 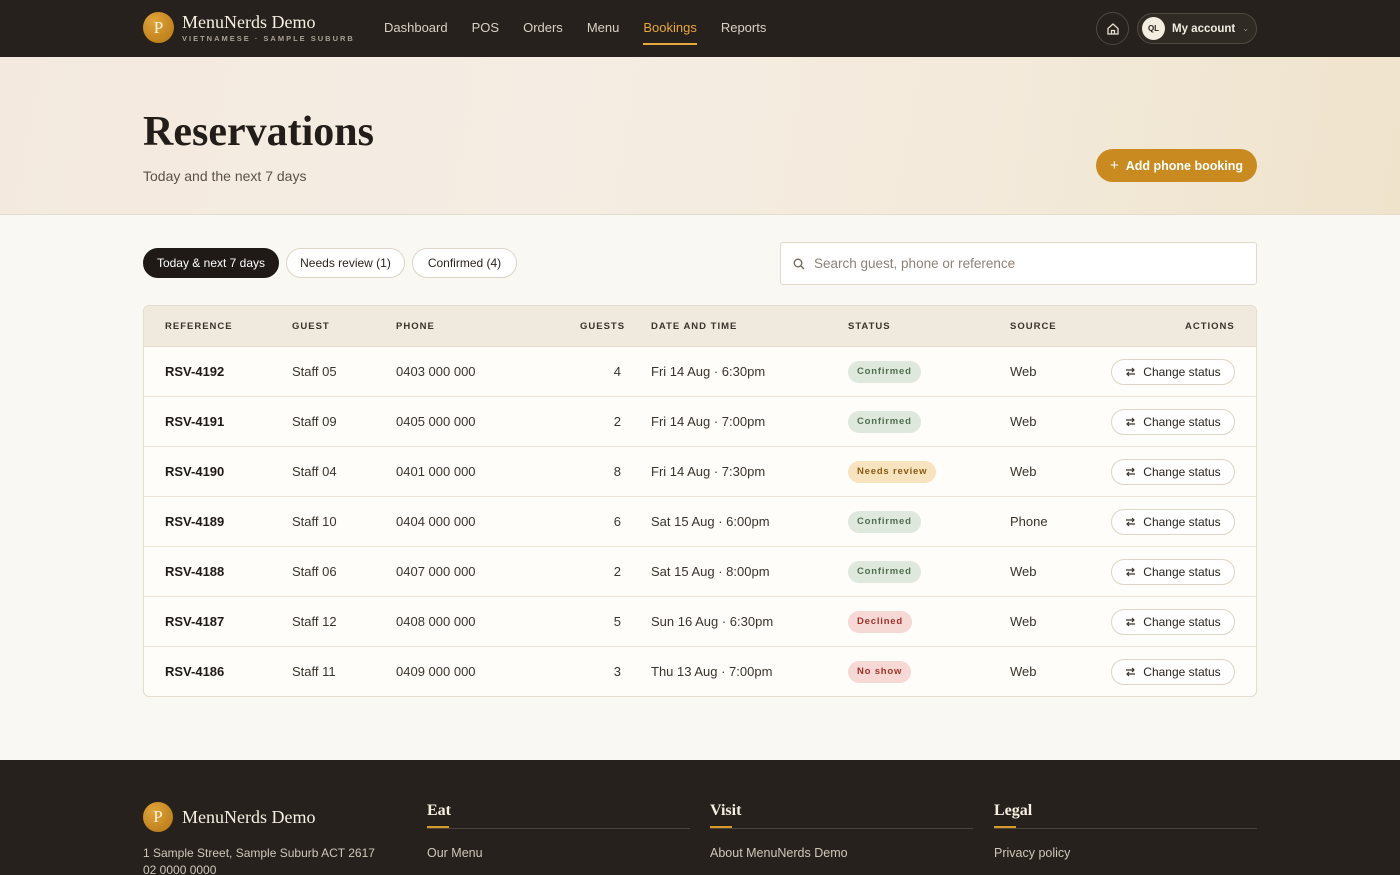 What do you see at coordinates (314, 571) in the screenshot?
I see `guest-name: Staff 06` at bounding box center [314, 571].